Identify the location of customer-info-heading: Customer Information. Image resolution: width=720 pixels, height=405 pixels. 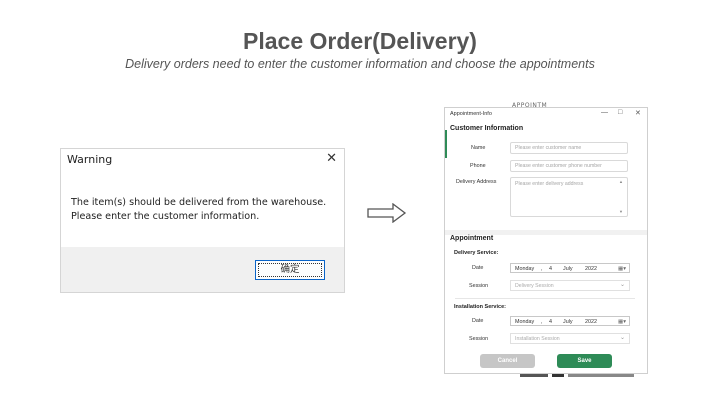
(487, 128).